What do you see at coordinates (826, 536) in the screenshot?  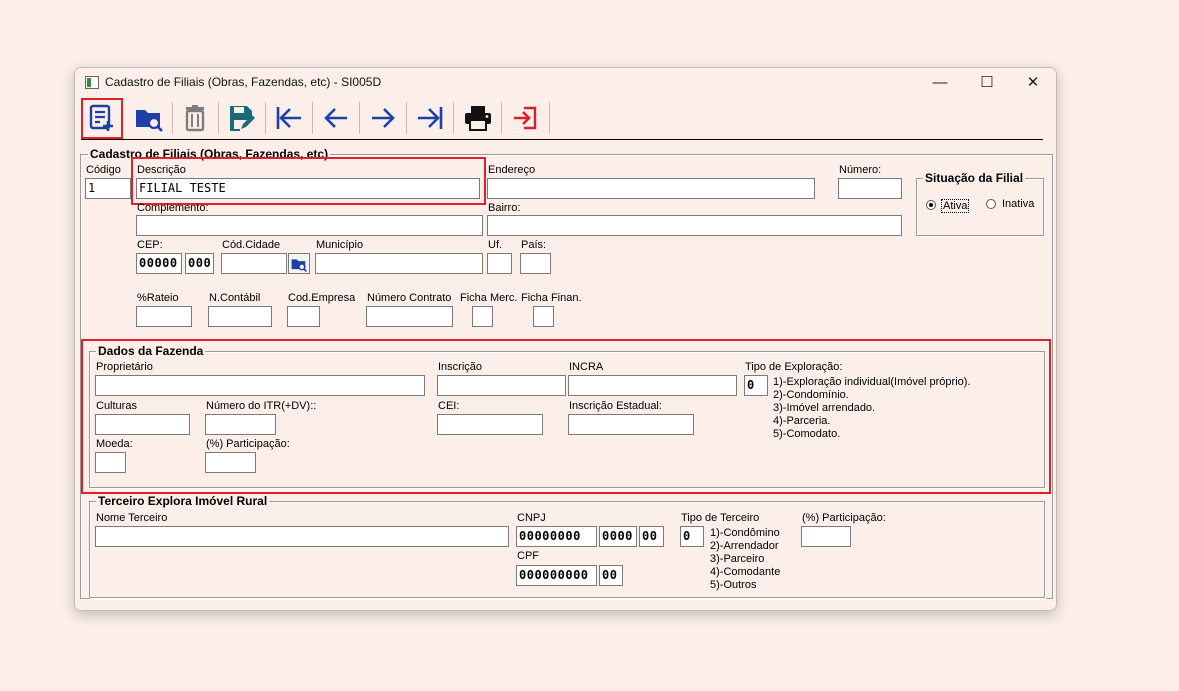 I see `terceiro-participacao-input` at bounding box center [826, 536].